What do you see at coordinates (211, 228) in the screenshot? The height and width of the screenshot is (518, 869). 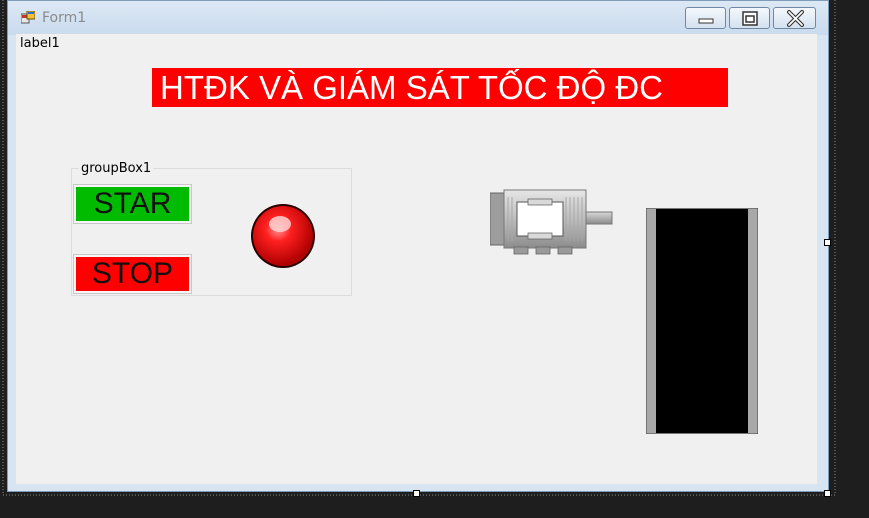 I see `groupbox1: groupBox1 STAR STOP` at bounding box center [211, 228].